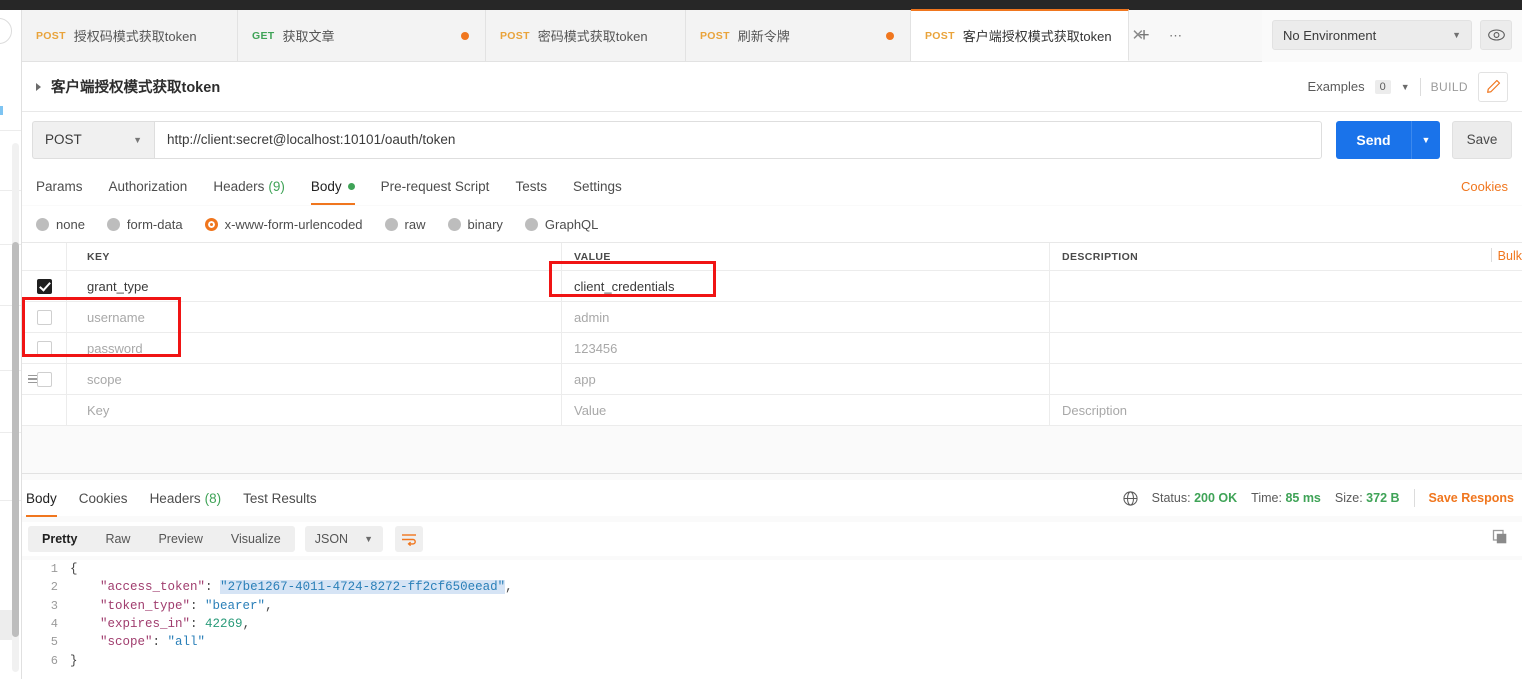  I want to click on view-mode-raw: Raw, so click(117, 539).